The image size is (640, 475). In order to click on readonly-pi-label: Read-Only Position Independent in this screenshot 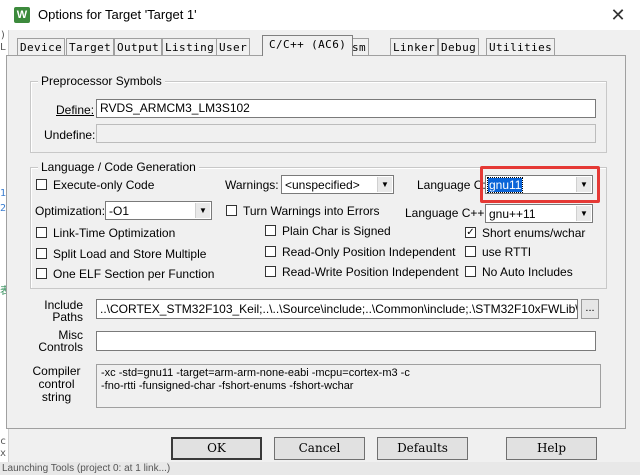, I will do `click(369, 252)`.